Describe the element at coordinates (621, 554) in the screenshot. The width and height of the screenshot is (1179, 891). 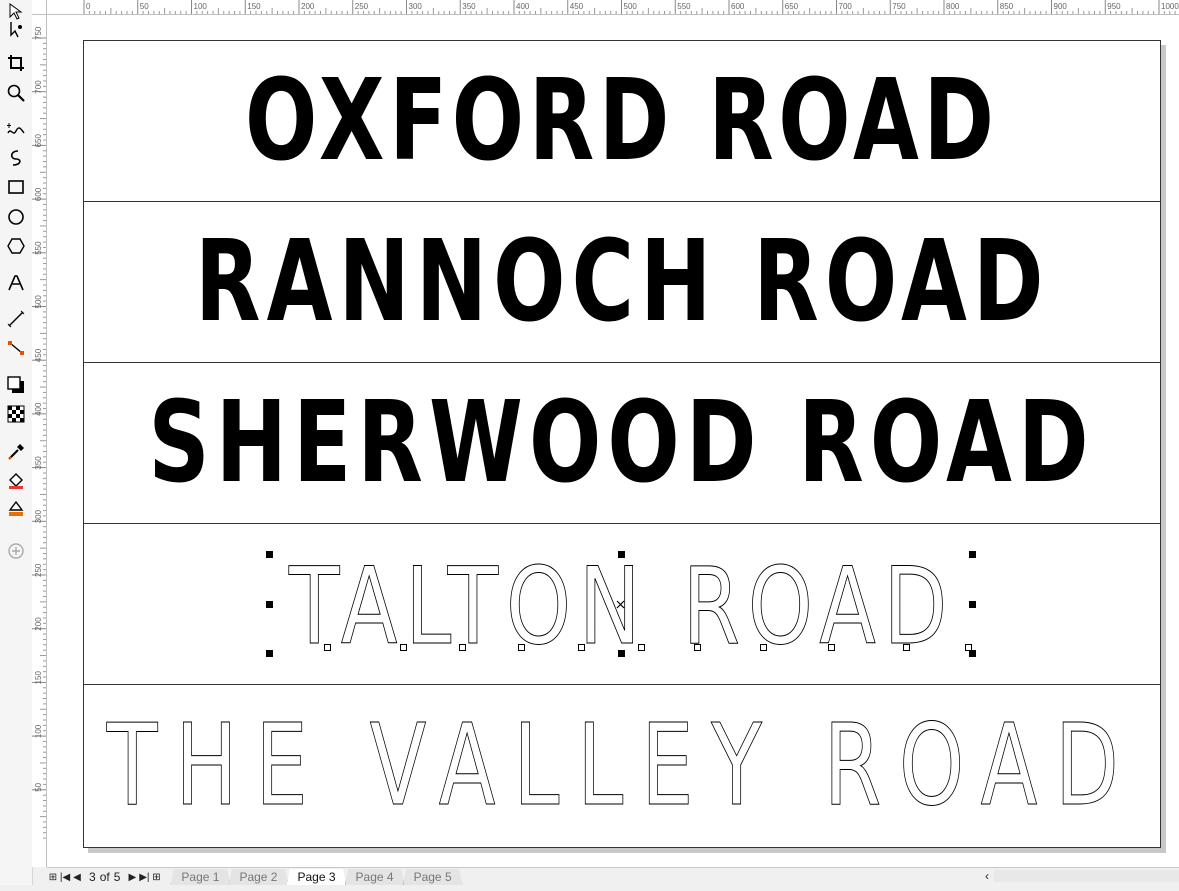
I see `selection-handle-top` at that location.